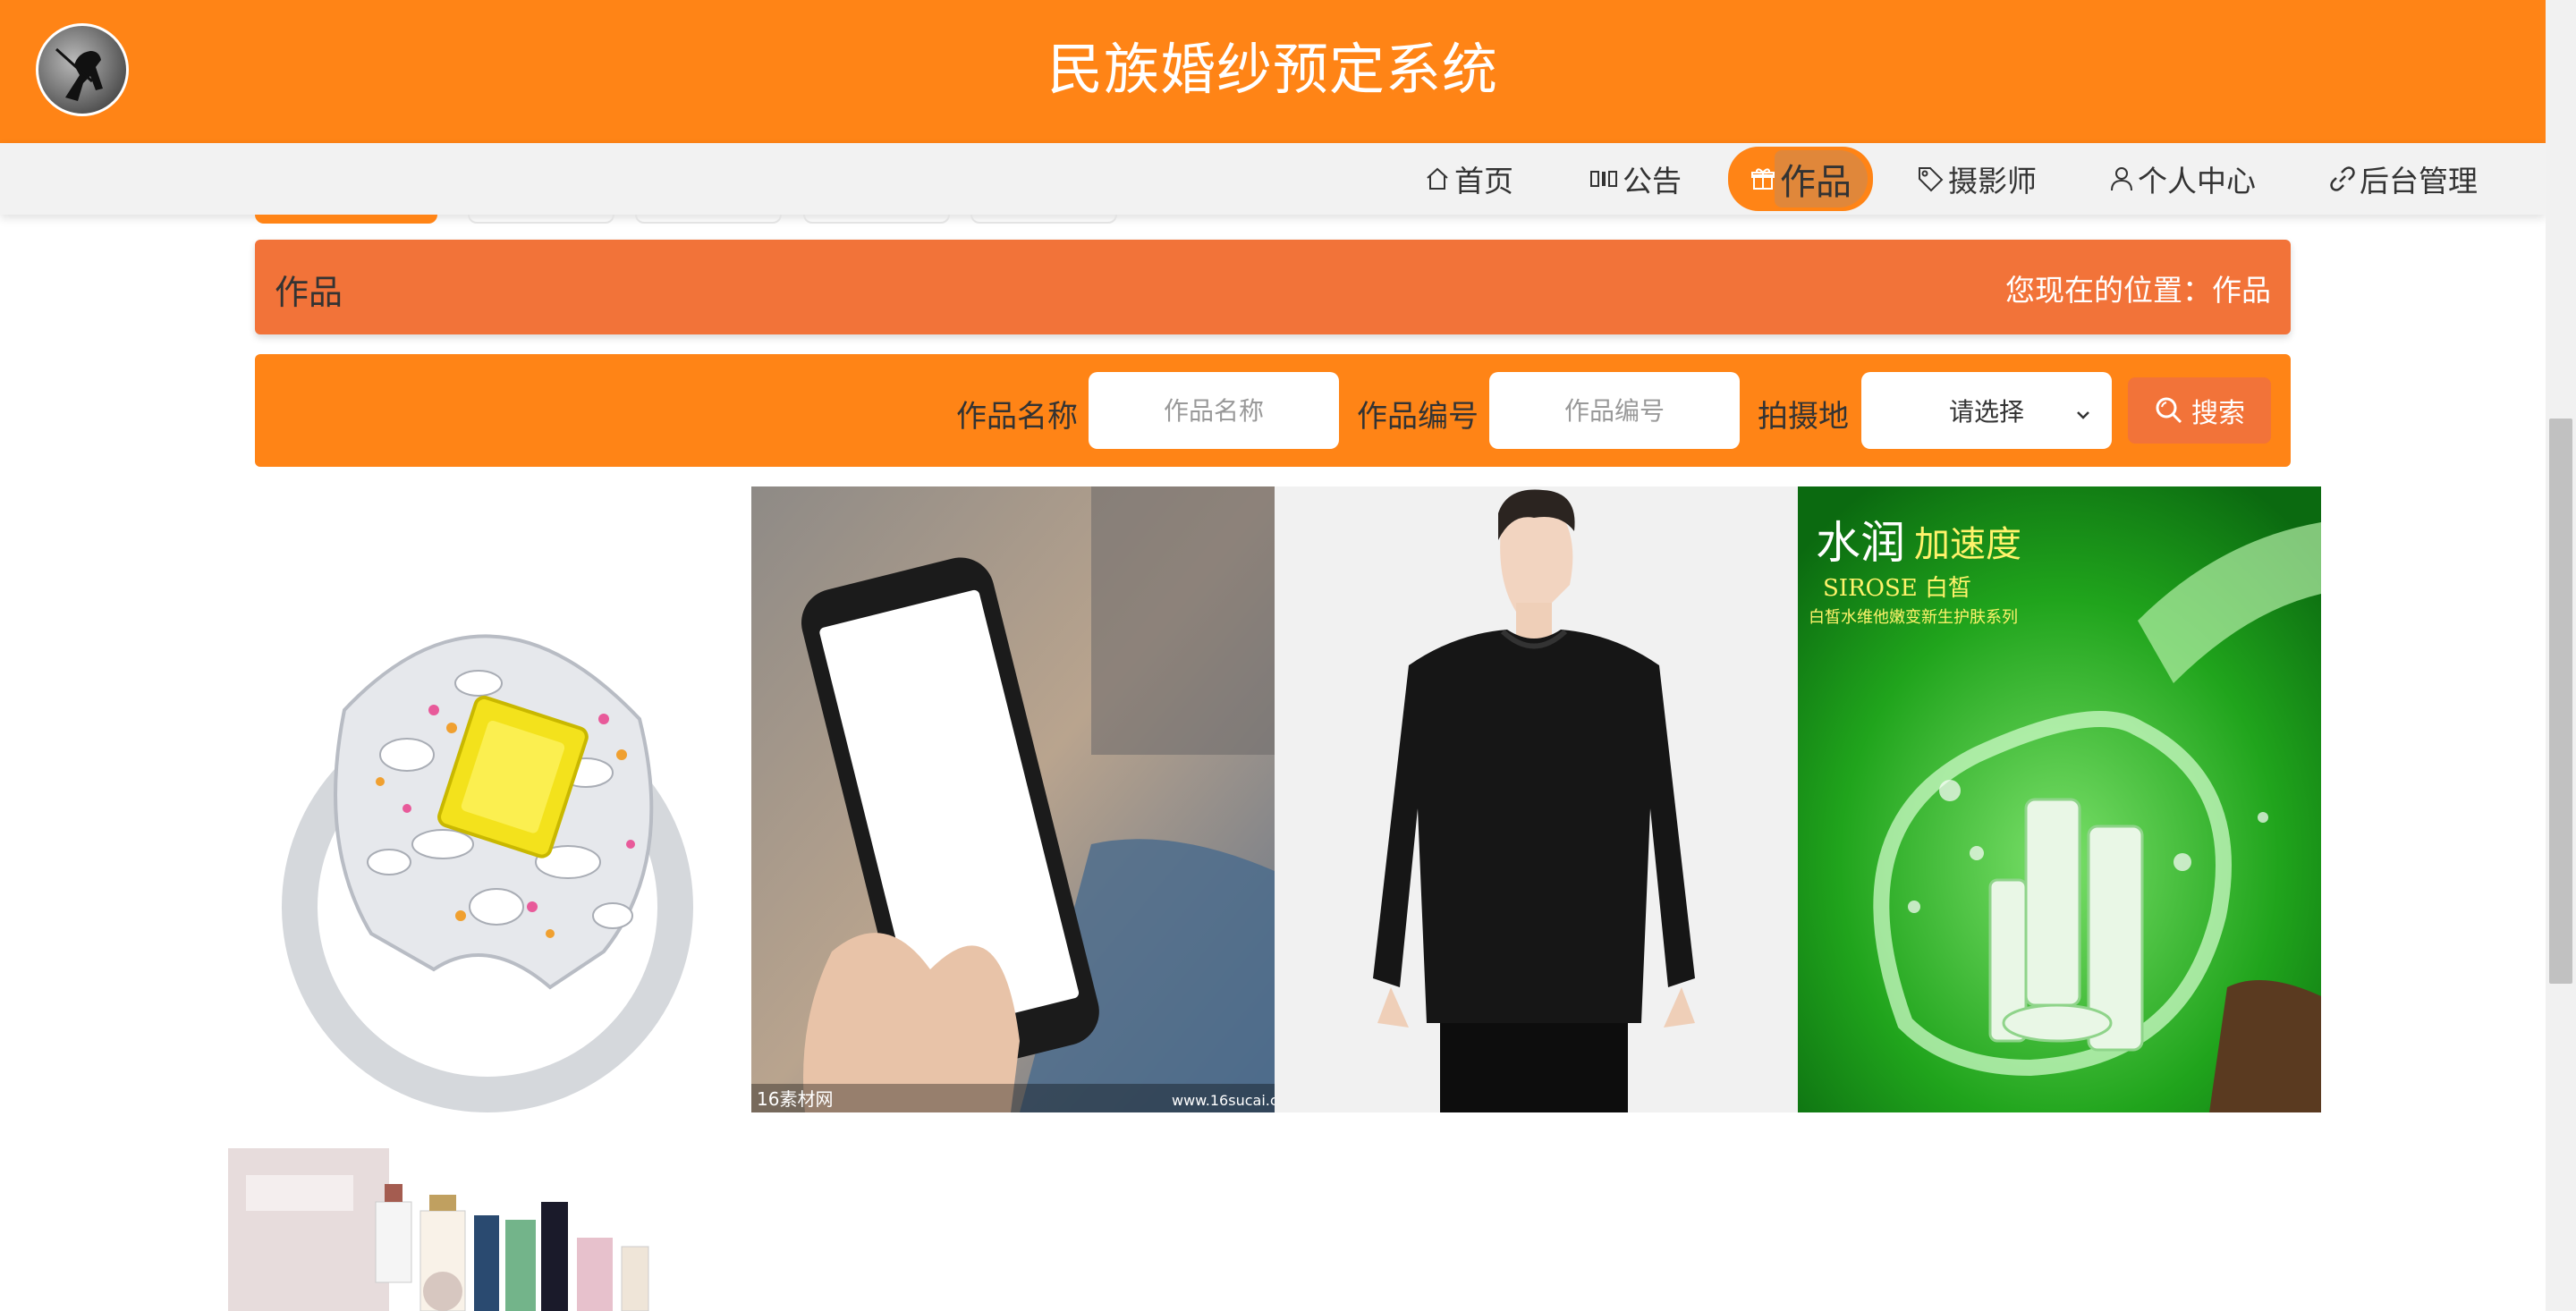 This screenshot has width=2576, height=1311. Describe the element at coordinates (1483, 181) in the screenshot. I see `nav-label: 首页` at that location.